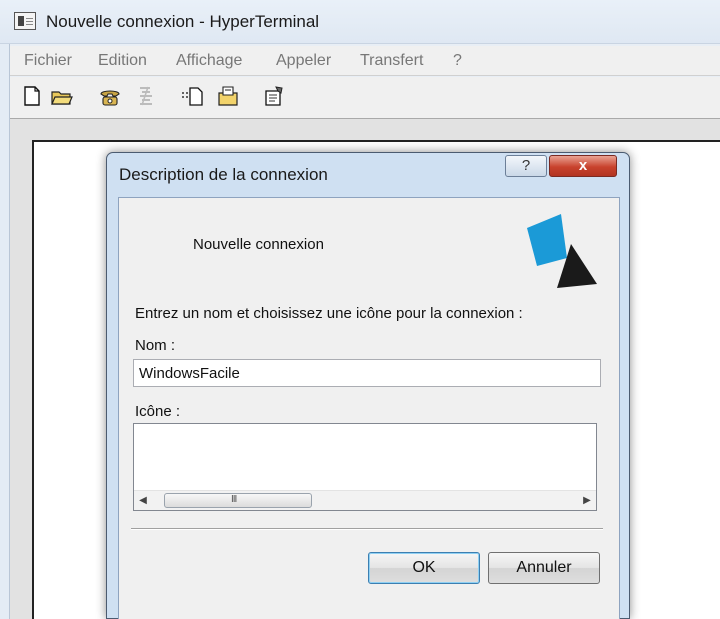 The height and width of the screenshot is (619, 720). What do you see at coordinates (48, 61) in the screenshot?
I see `menu-fichier: Fichier` at bounding box center [48, 61].